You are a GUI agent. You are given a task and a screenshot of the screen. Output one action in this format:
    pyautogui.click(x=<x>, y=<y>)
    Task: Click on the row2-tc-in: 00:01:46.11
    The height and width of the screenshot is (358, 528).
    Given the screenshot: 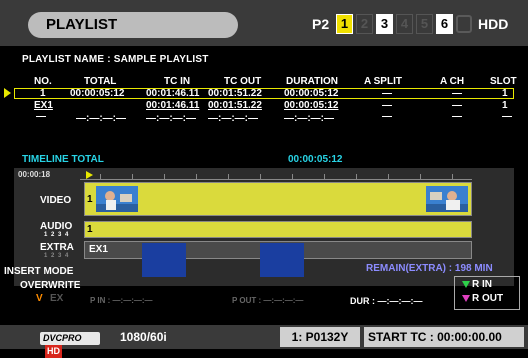 What is the action you would take?
    pyautogui.click(x=173, y=105)
    